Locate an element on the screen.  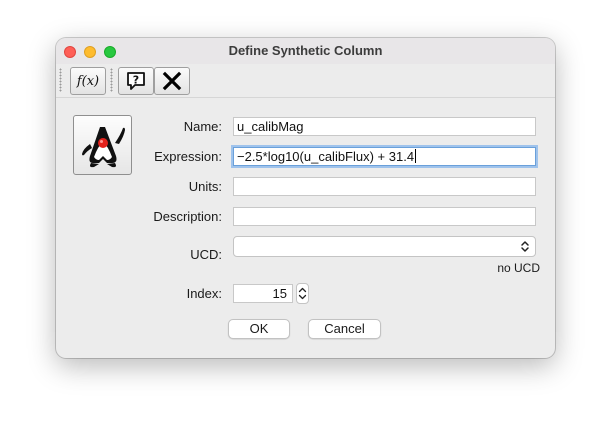
close-icon is located at coordinates (172, 81).